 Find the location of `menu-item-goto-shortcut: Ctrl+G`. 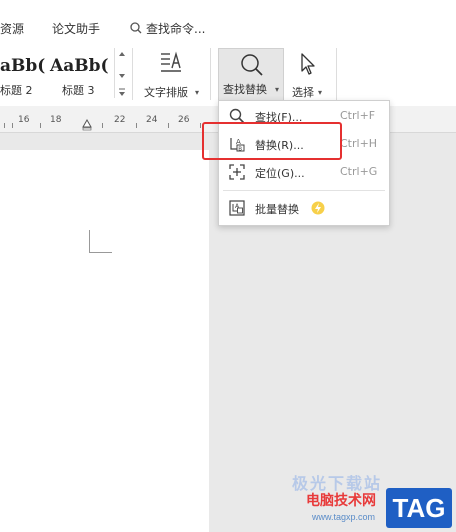

menu-item-goto-shortcut: Ctrl+G is located at coordinates (359, 171).